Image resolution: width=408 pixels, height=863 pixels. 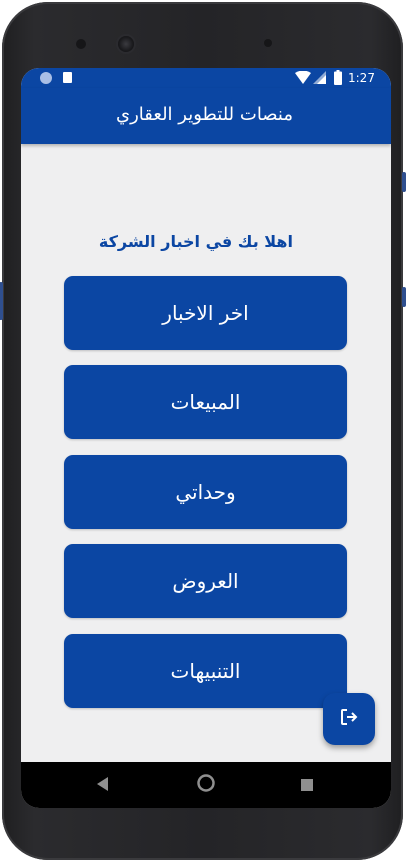 I want to click on logout-icon, so click(x=349, y=719).